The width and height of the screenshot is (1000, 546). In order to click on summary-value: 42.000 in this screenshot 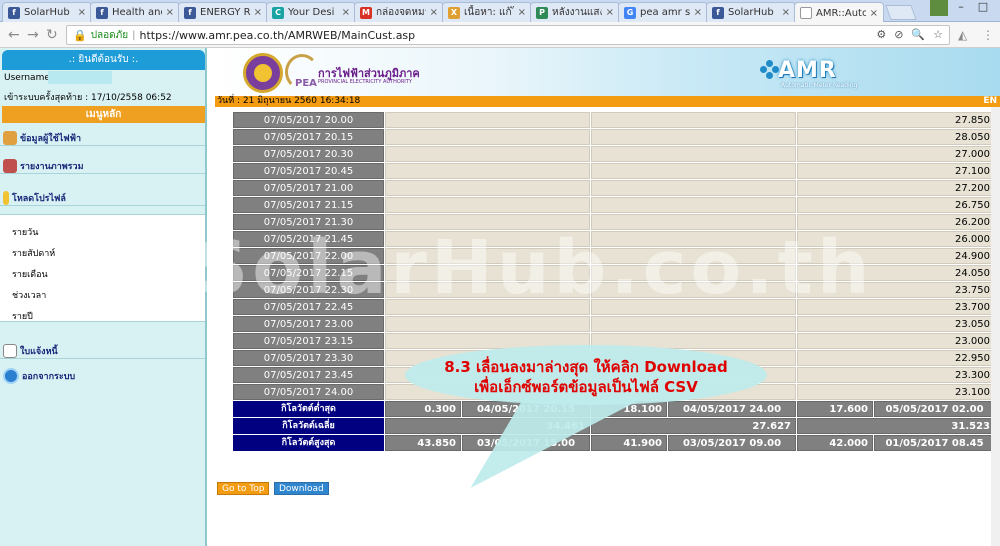, I will do `click(835, 443)`.